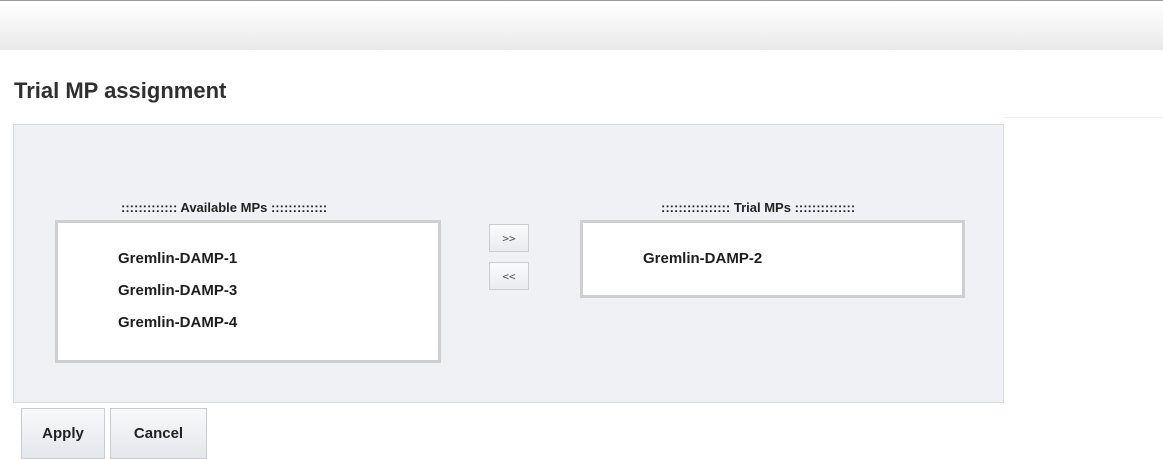  Describe the element at coordinates (581, 25) in the screenshot. I see `header-bar` at that location.